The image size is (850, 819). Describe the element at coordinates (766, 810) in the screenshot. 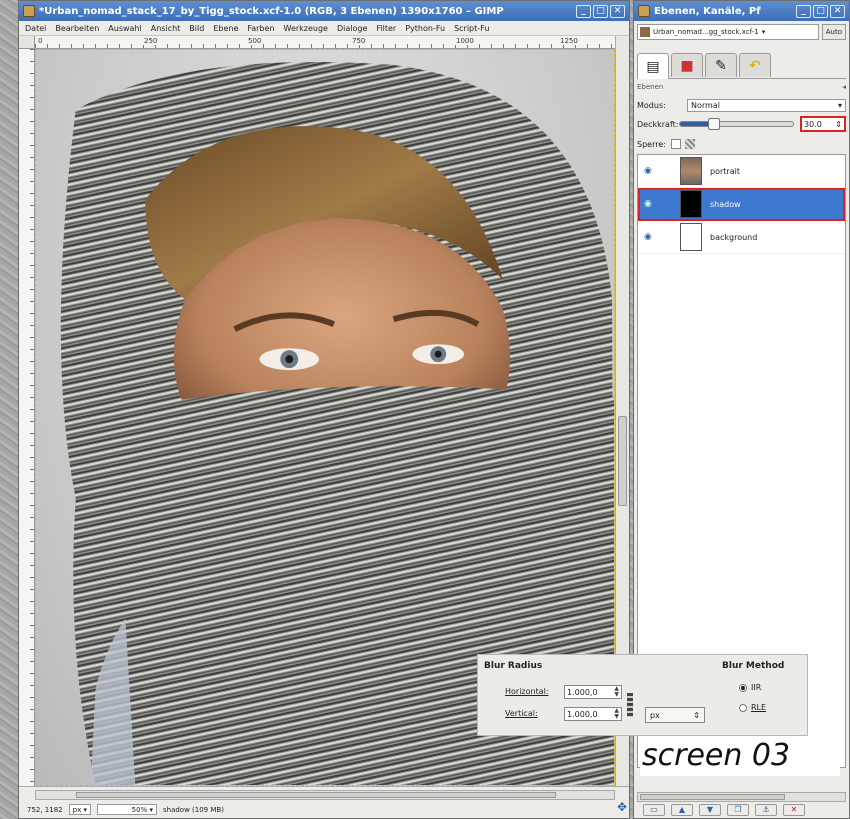

I see `anchor-layer-icon: ⚓` at that location.